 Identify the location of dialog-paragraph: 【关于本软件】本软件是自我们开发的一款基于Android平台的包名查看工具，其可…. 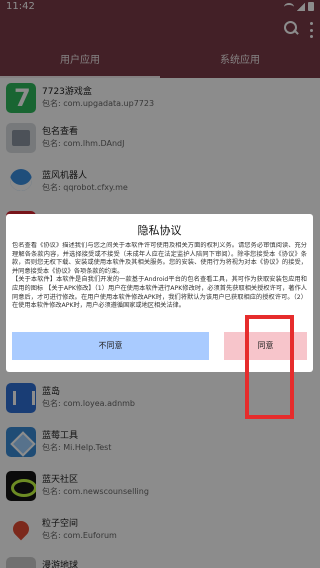
(159, 293).